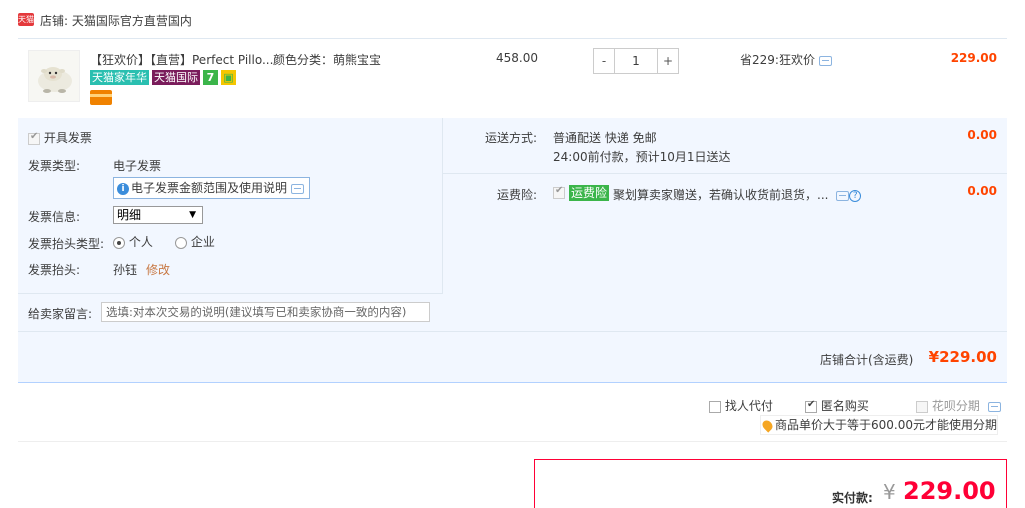  Describe the element at coordinates (67, 138) in the screenshot. I see `invoice-open-label: 开具发票` at that location.